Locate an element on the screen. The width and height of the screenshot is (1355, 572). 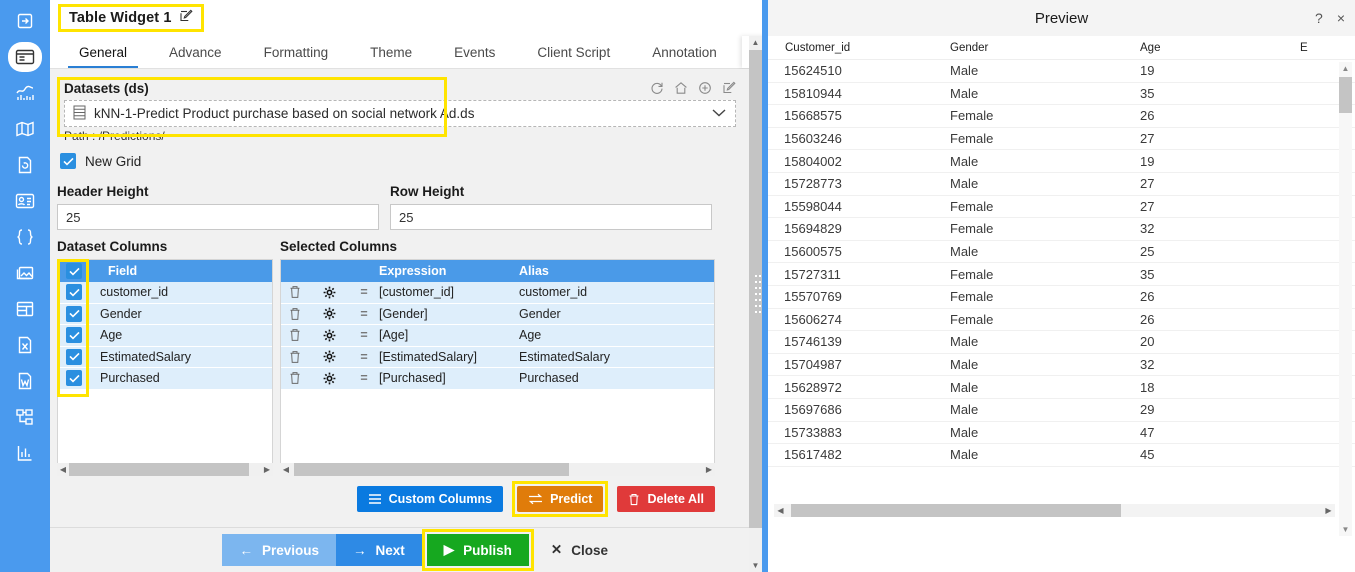
rail-item-map is located at coordinates (25, 129).